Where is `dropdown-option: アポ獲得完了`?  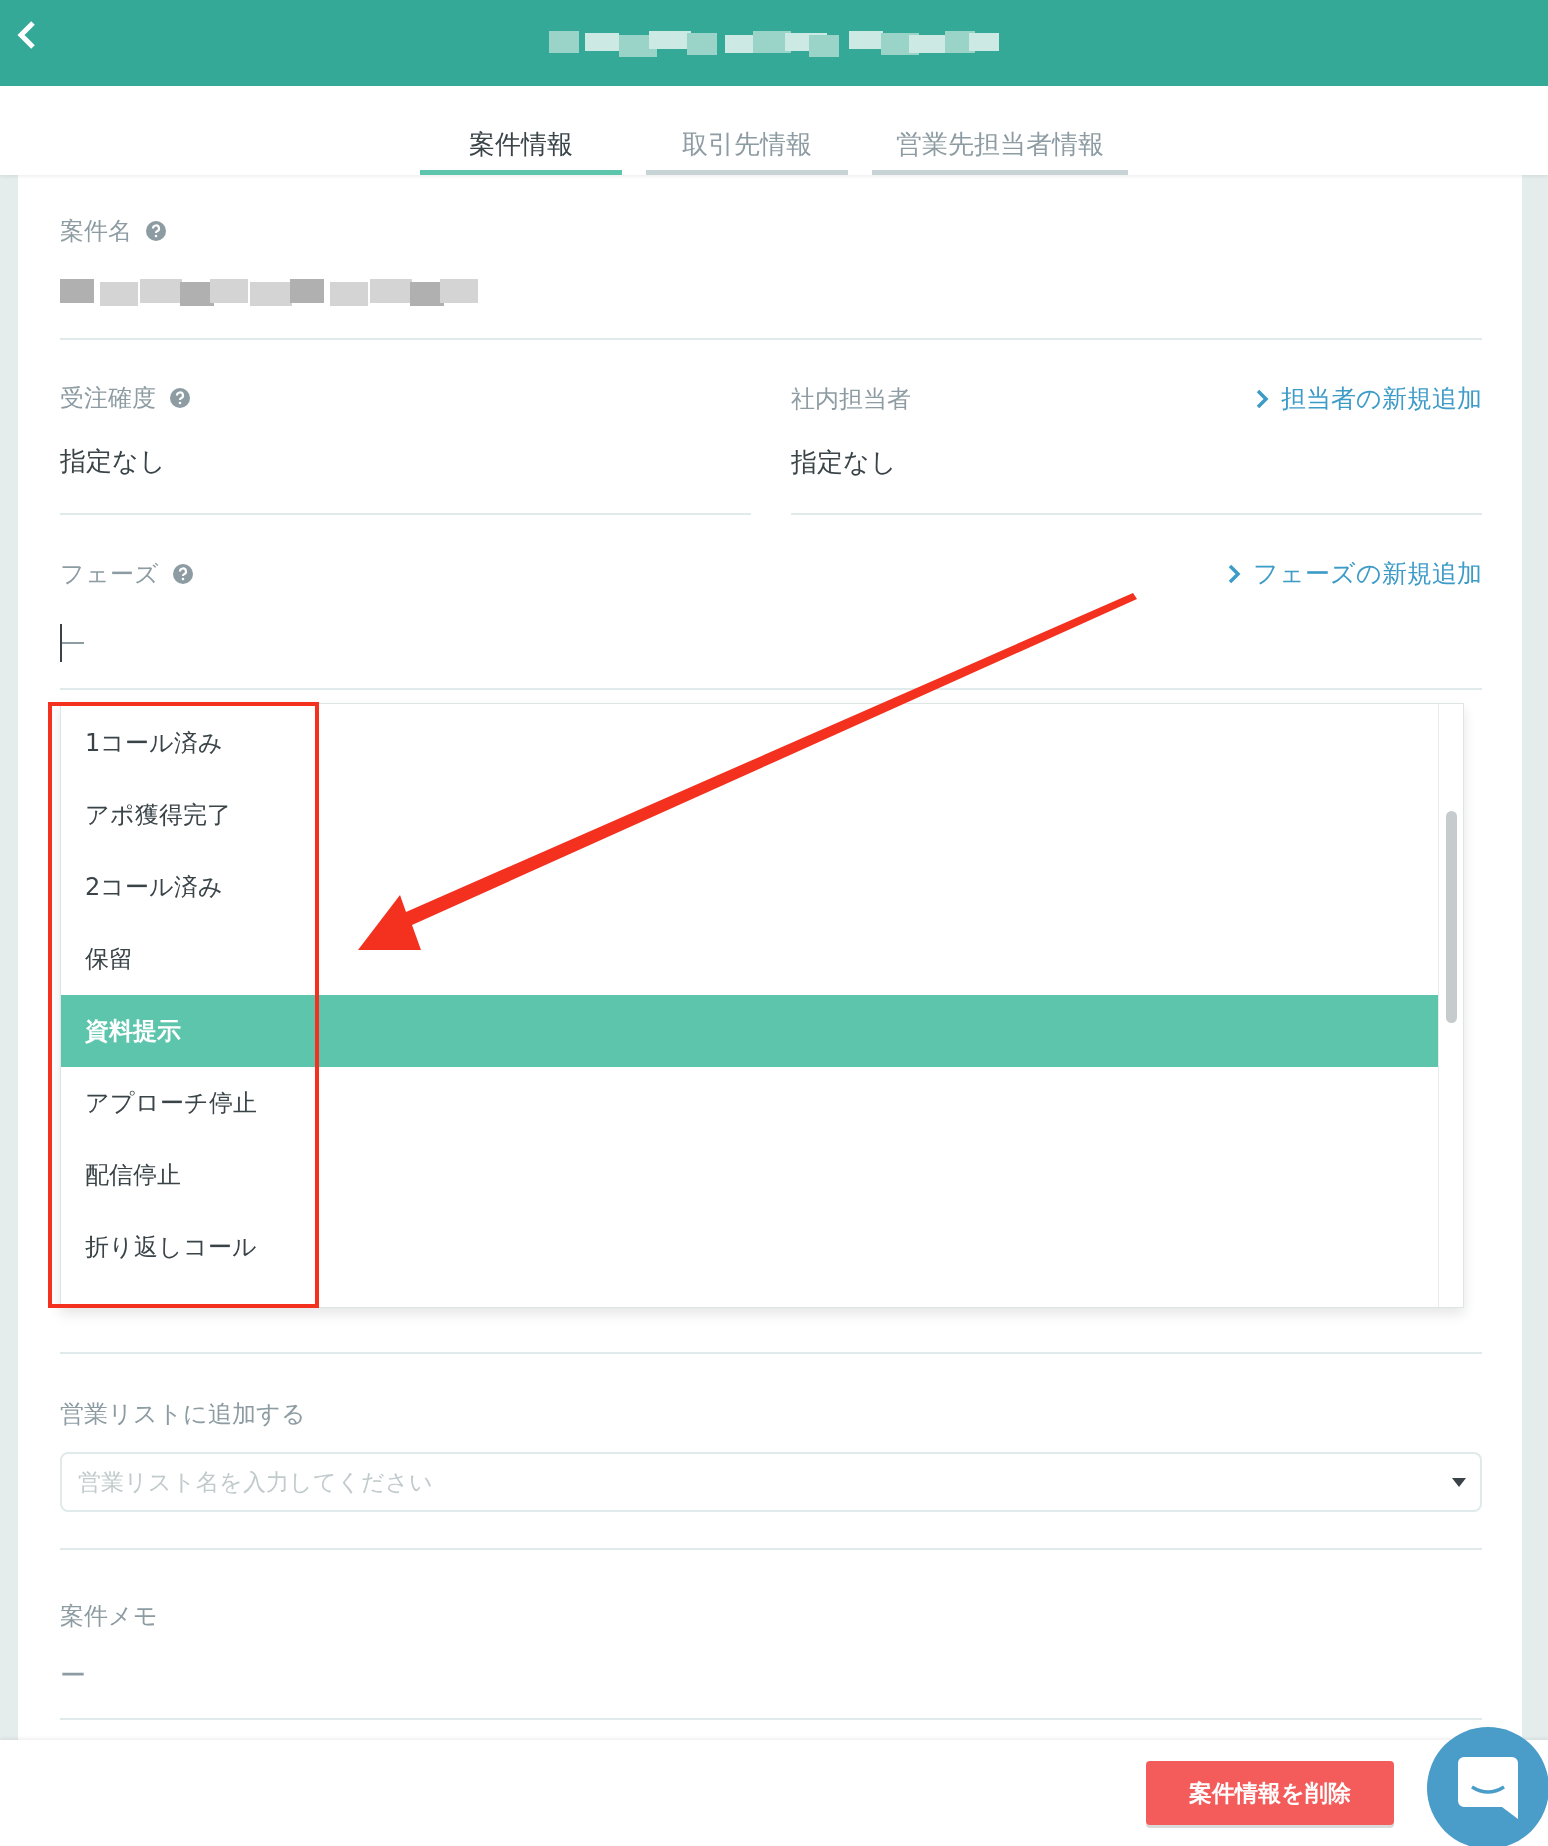
dropdown-option: アポ獲得完了 is located at coordinates (749, 815).